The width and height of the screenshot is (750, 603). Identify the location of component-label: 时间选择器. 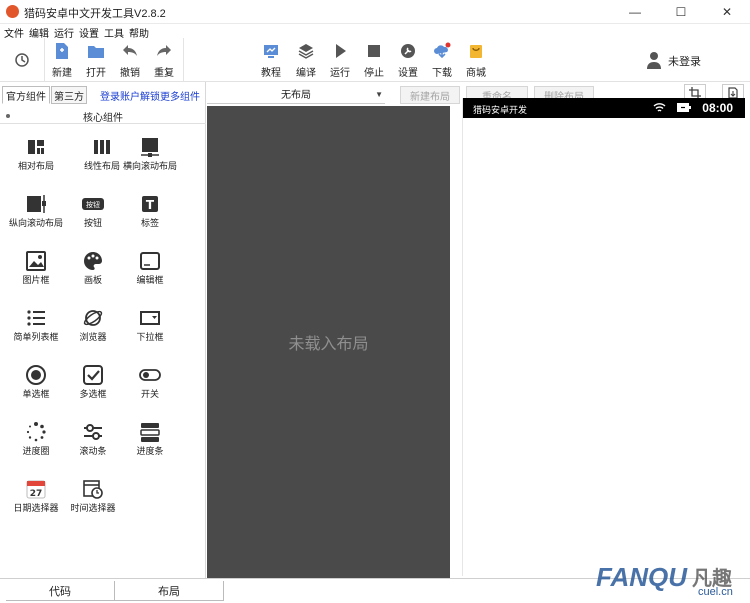
(93, 508).